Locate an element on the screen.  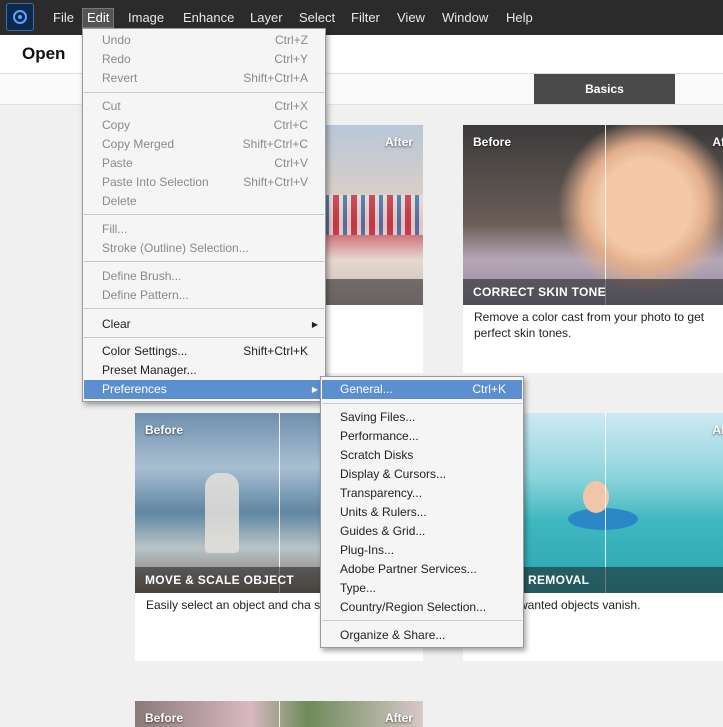
menu-item-delete: Delete is located at coordinates (204, 201).